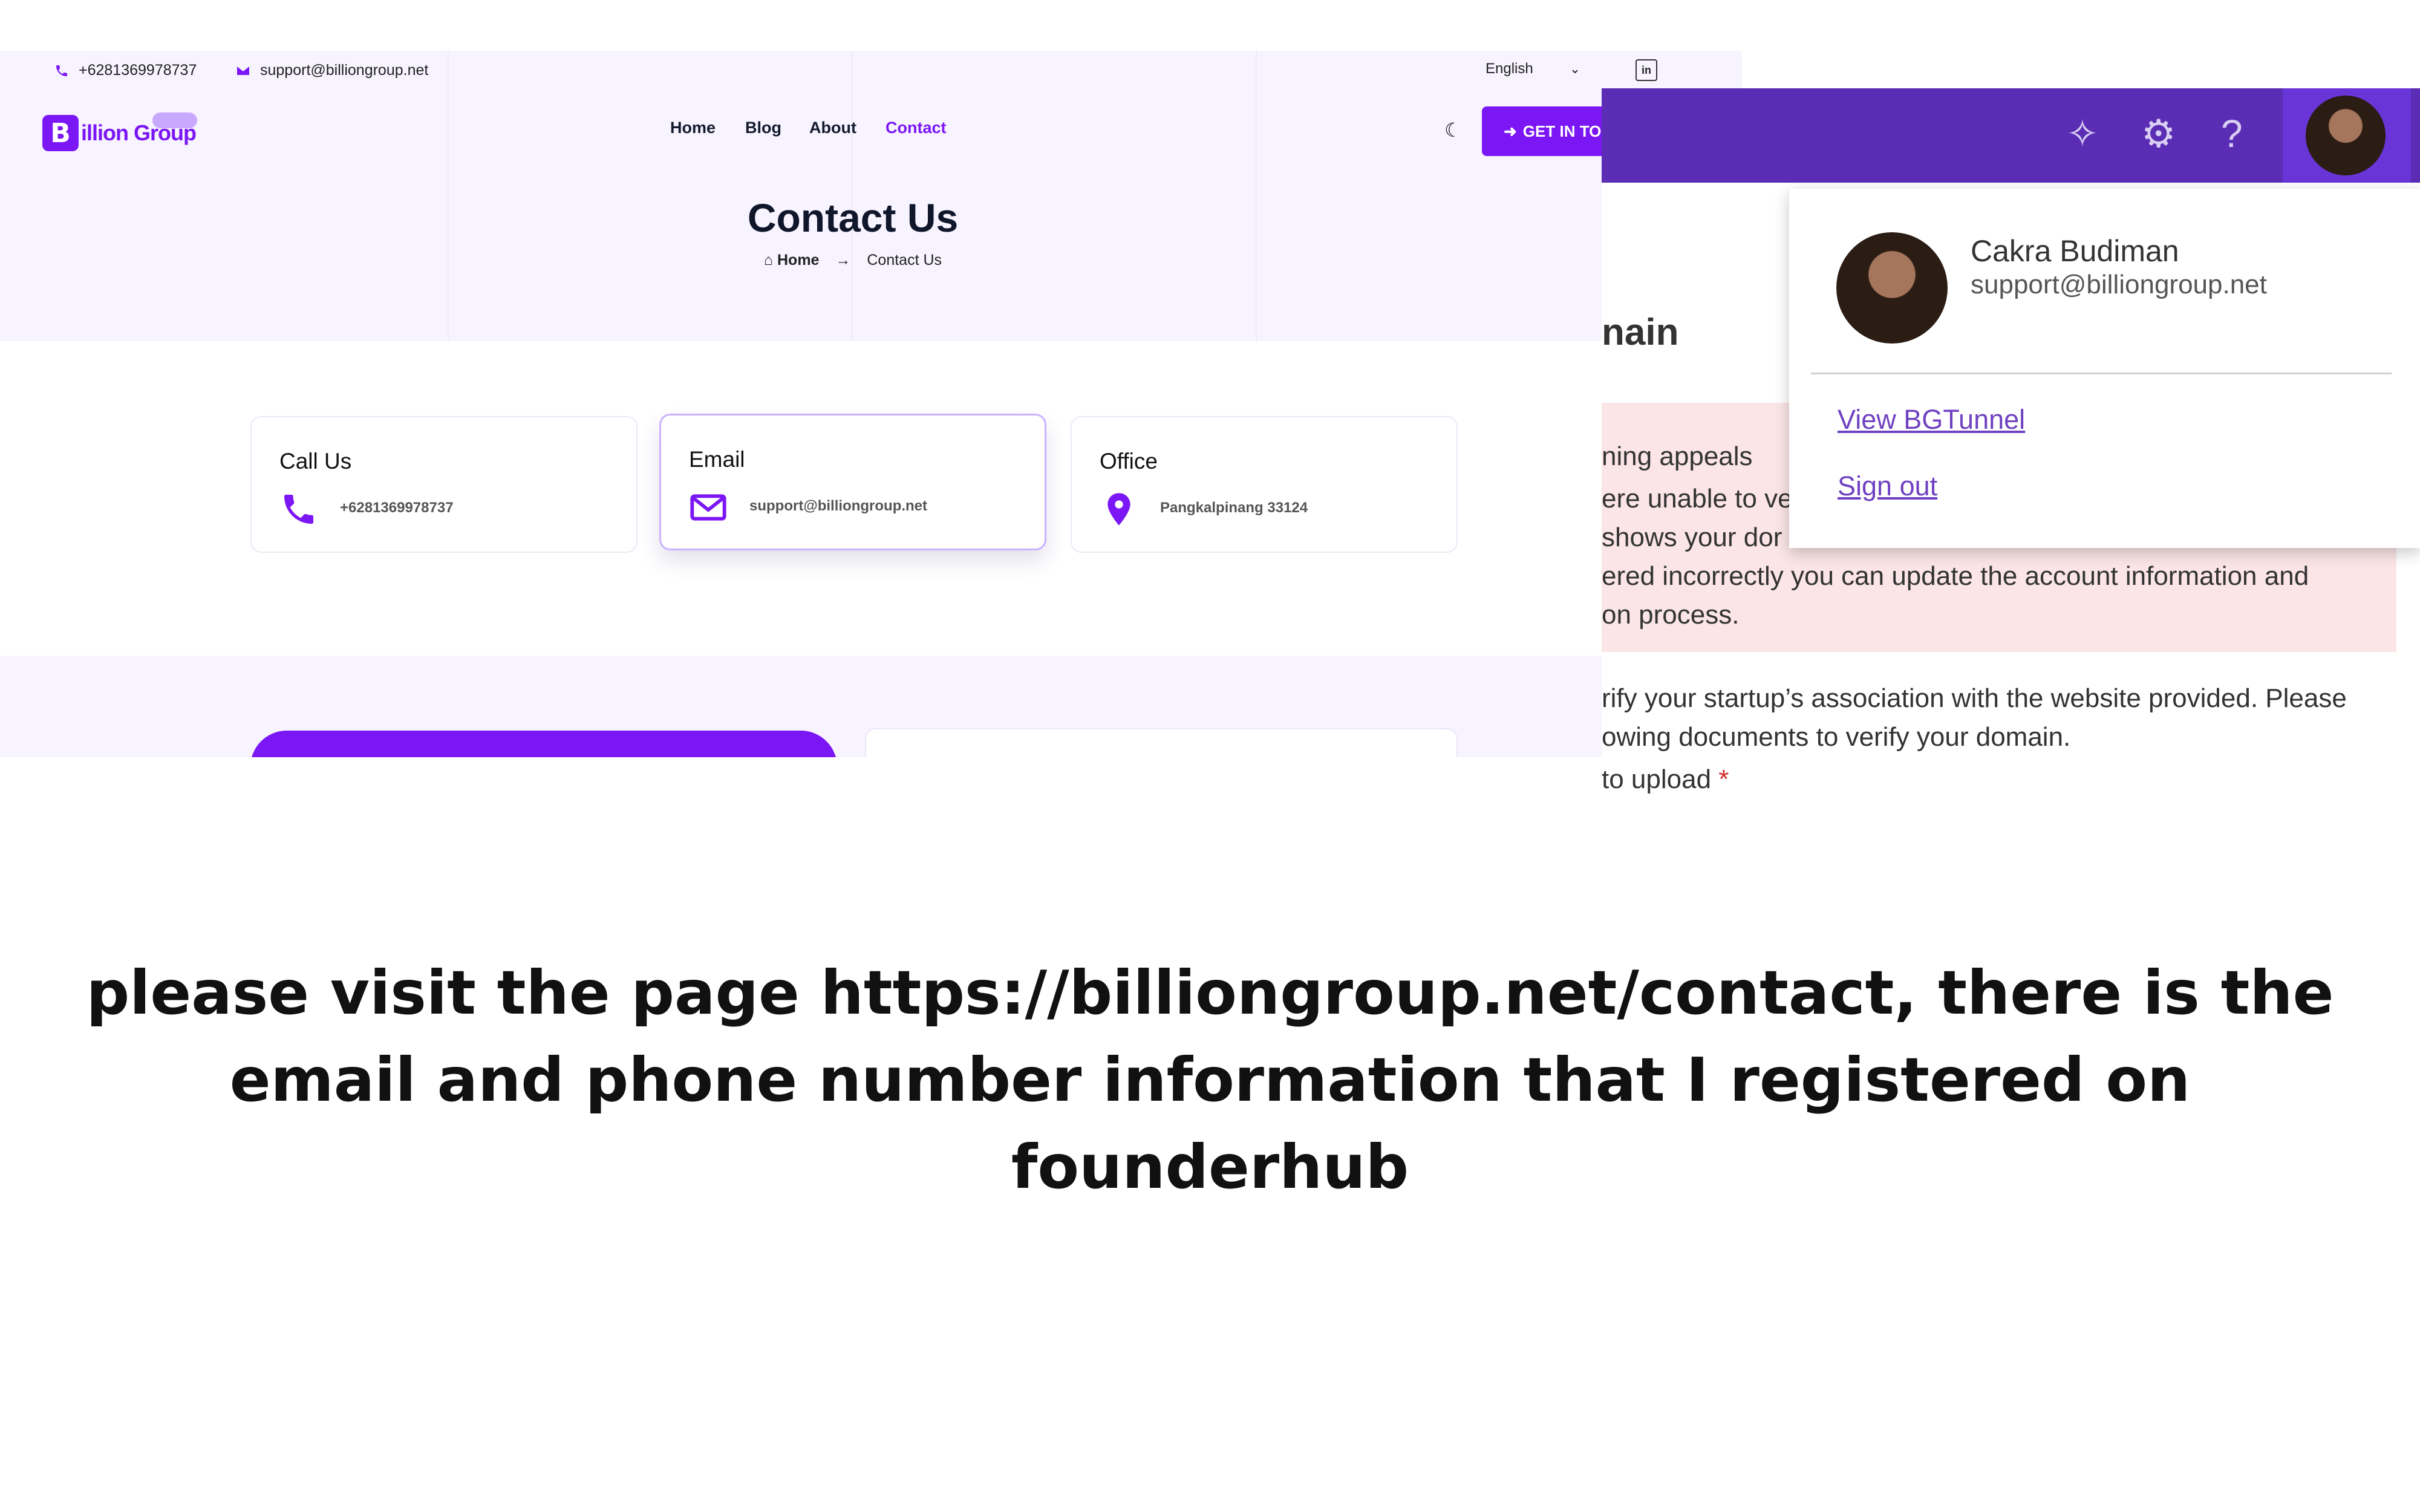  Describe the element at coordinates (1692, 537) in the screenshot. I see `alert-line: shows your dor` at that location.